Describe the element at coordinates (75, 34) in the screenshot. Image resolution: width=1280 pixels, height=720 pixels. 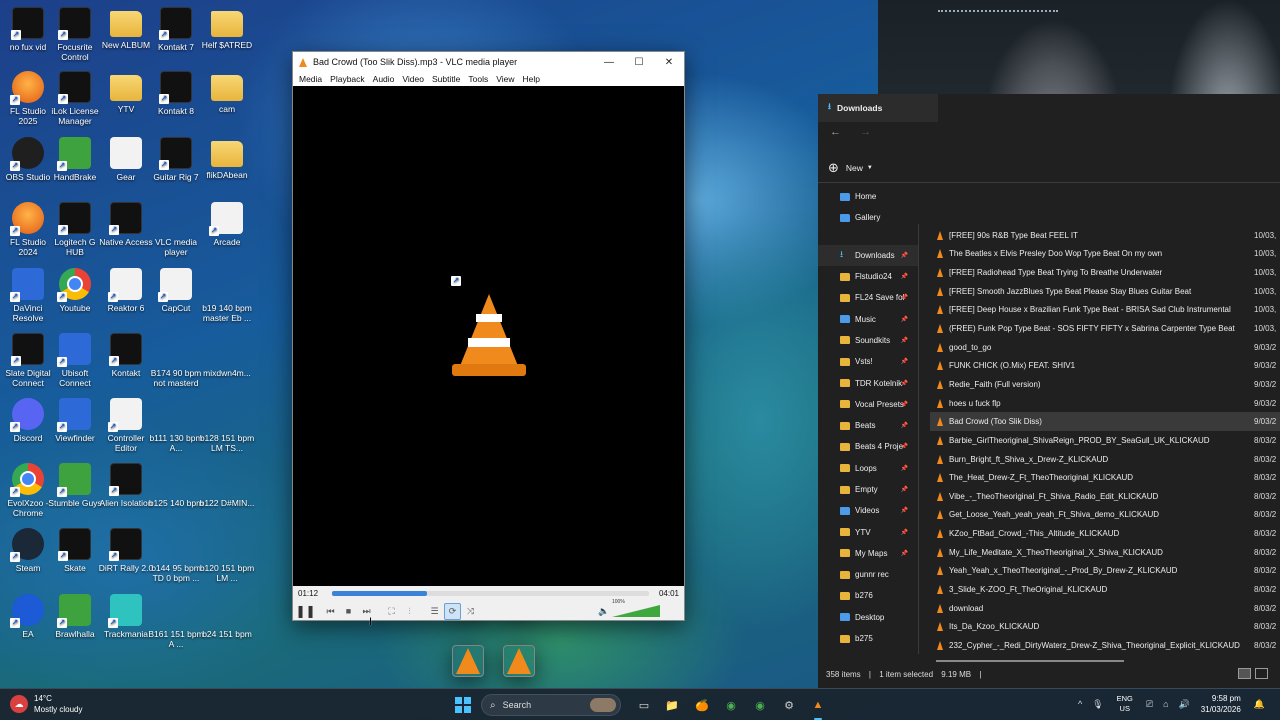
I see `desktop-icon: Focusrite Control` at that location.